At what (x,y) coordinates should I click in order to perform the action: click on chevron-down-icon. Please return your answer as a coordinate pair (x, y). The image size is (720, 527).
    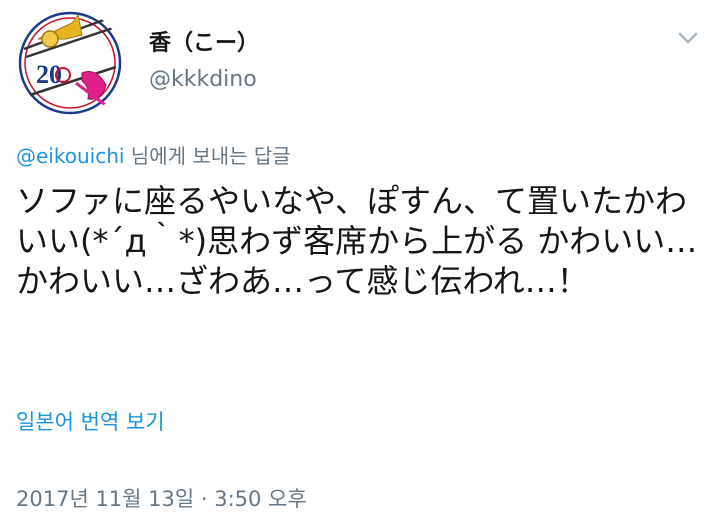
    Looking at the image, I should click on (688, 38).